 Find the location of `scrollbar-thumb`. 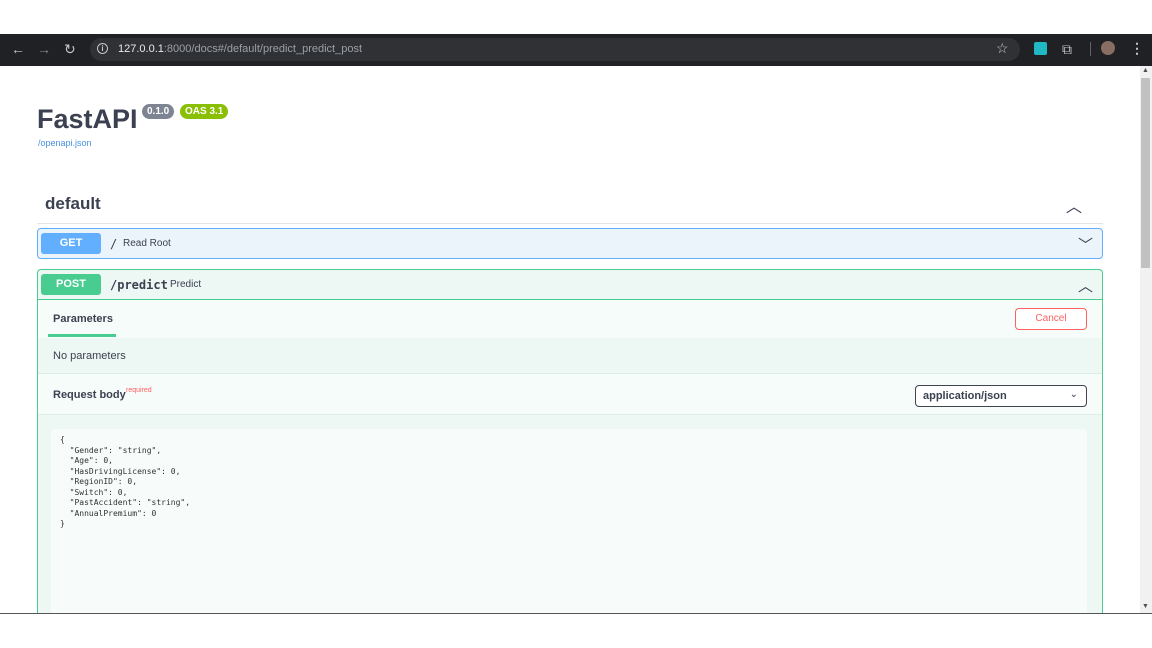

scrollbar-thumb is located at coordinates (1145, 173).